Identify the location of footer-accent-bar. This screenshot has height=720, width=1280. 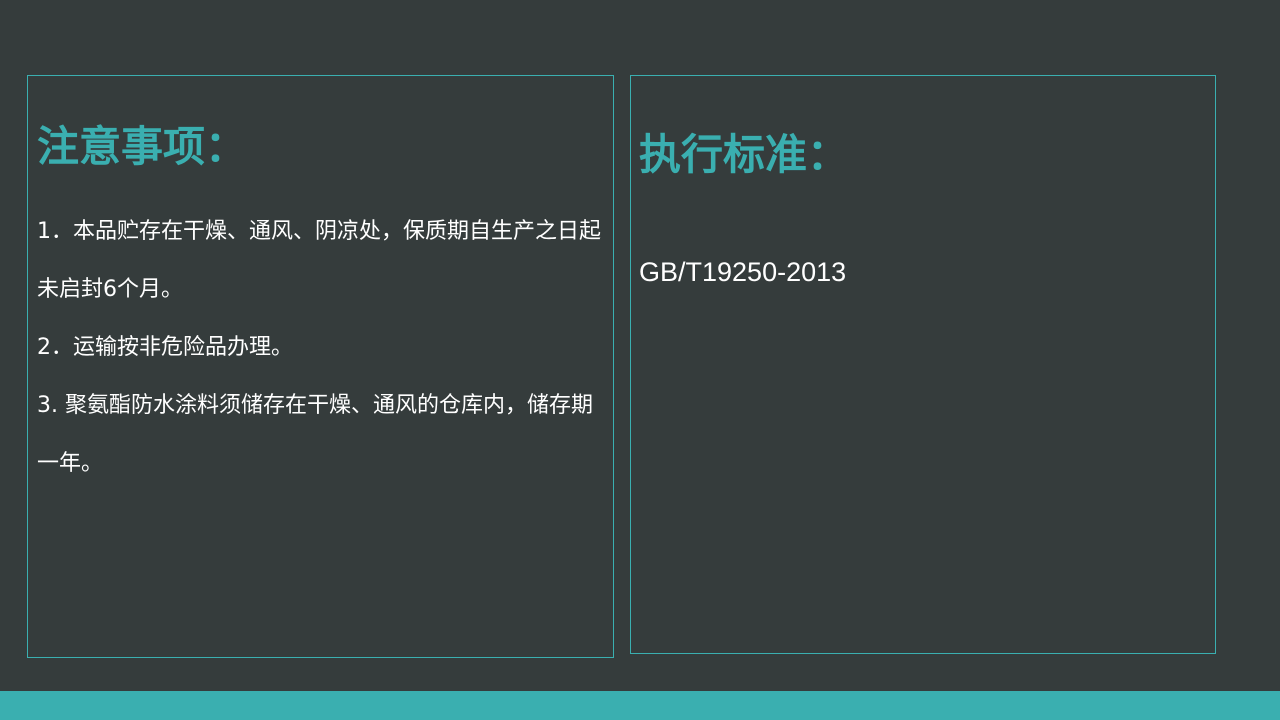
(640, 705).